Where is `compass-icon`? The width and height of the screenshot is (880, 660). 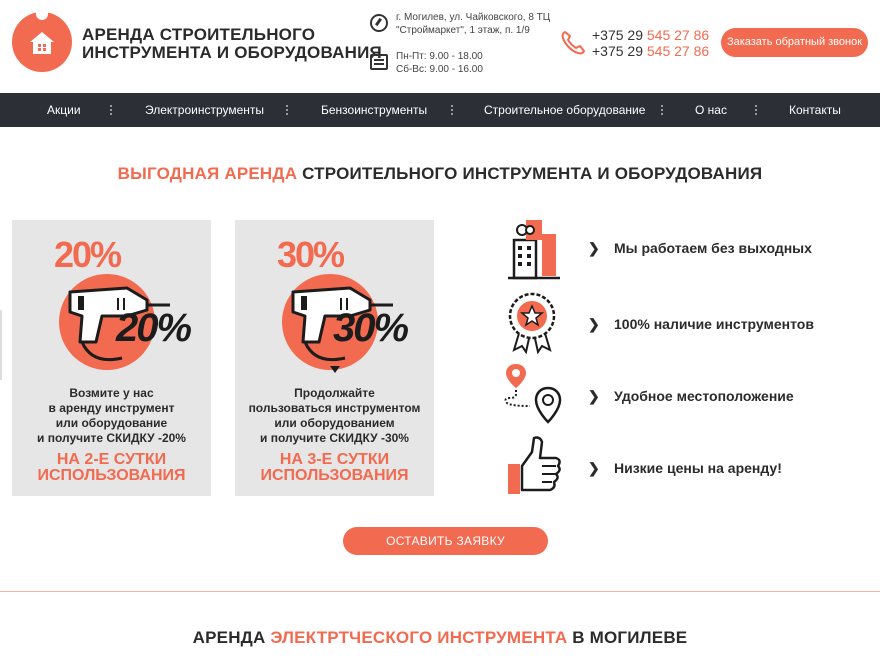 compass-icon is located at coordinates (379, 23).